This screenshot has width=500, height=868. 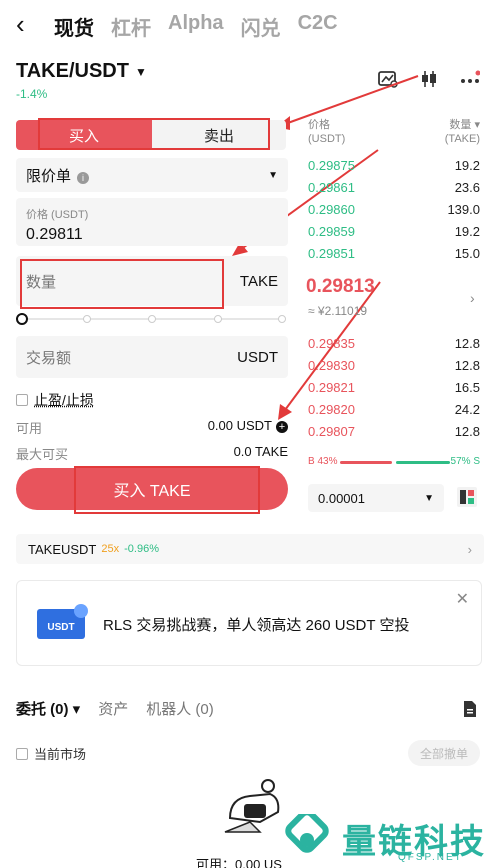 I want to click on orderbook-header: 价格 (USDT) 数量 ▾ (TAKE), so click(x=394, y=132).